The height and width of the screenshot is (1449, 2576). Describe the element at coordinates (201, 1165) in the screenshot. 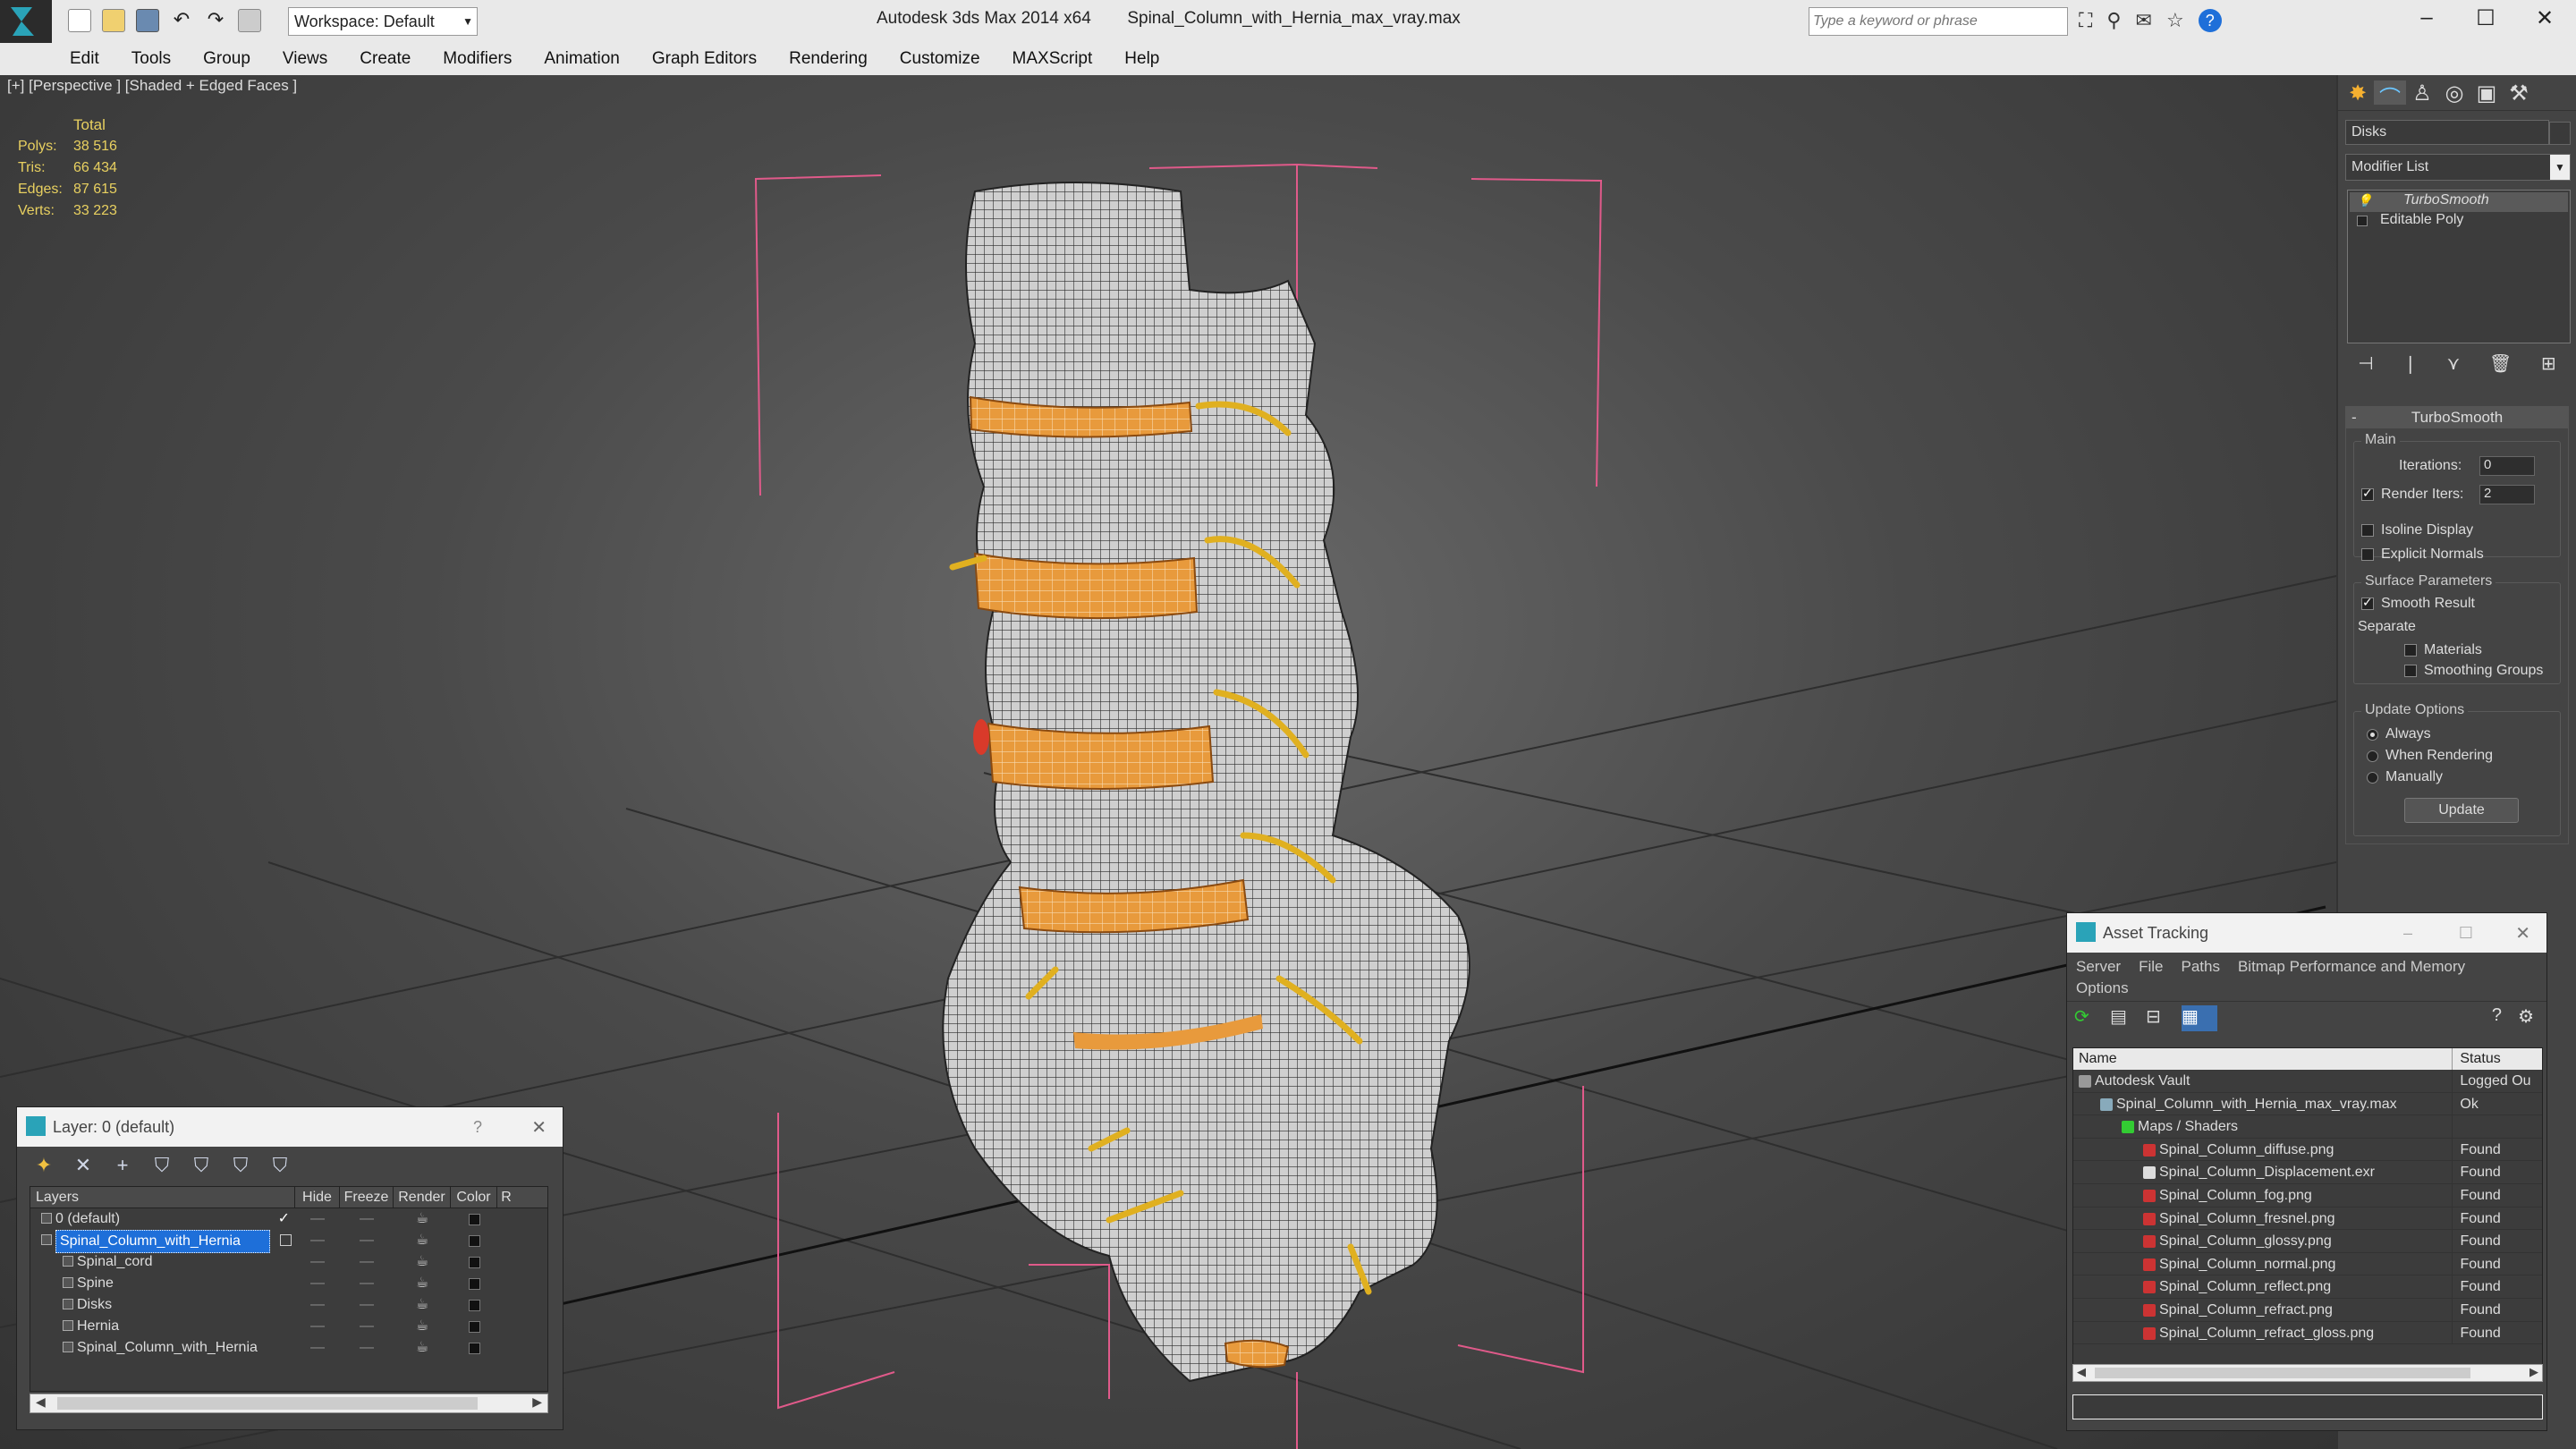

I see `highlight-layer-icon: ⛉` at that location.